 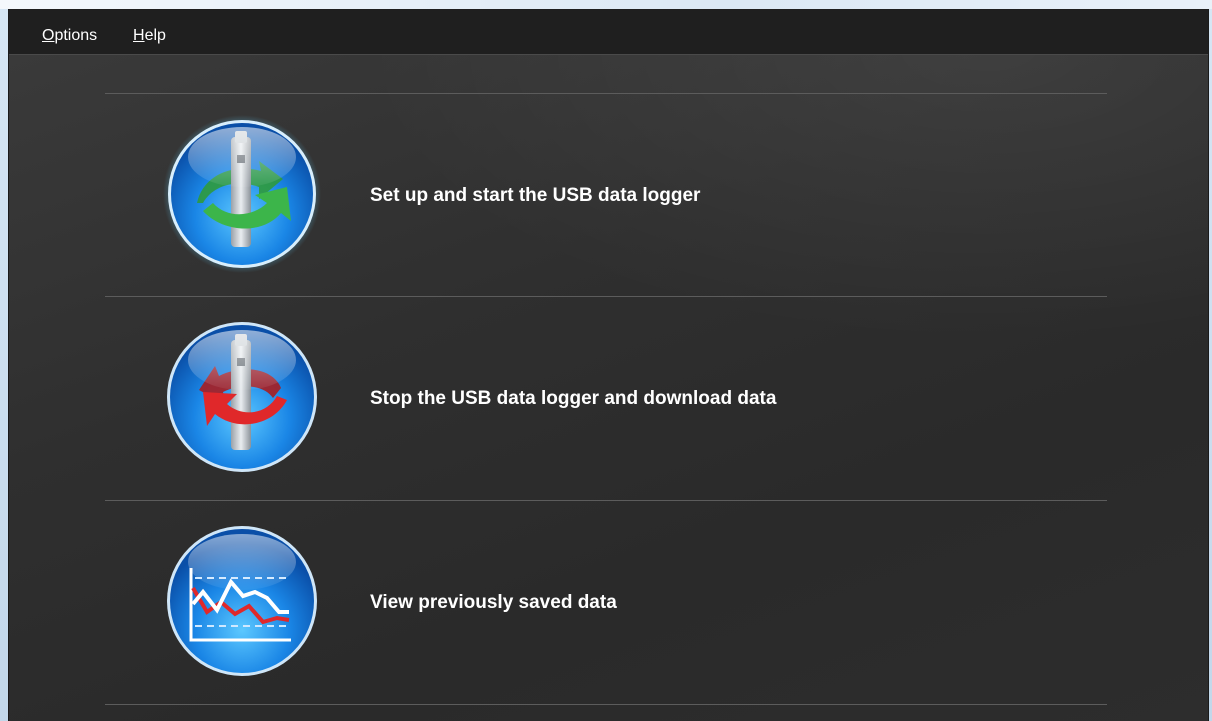 I want to click on divider-bottom, so click(x=606, y=704).